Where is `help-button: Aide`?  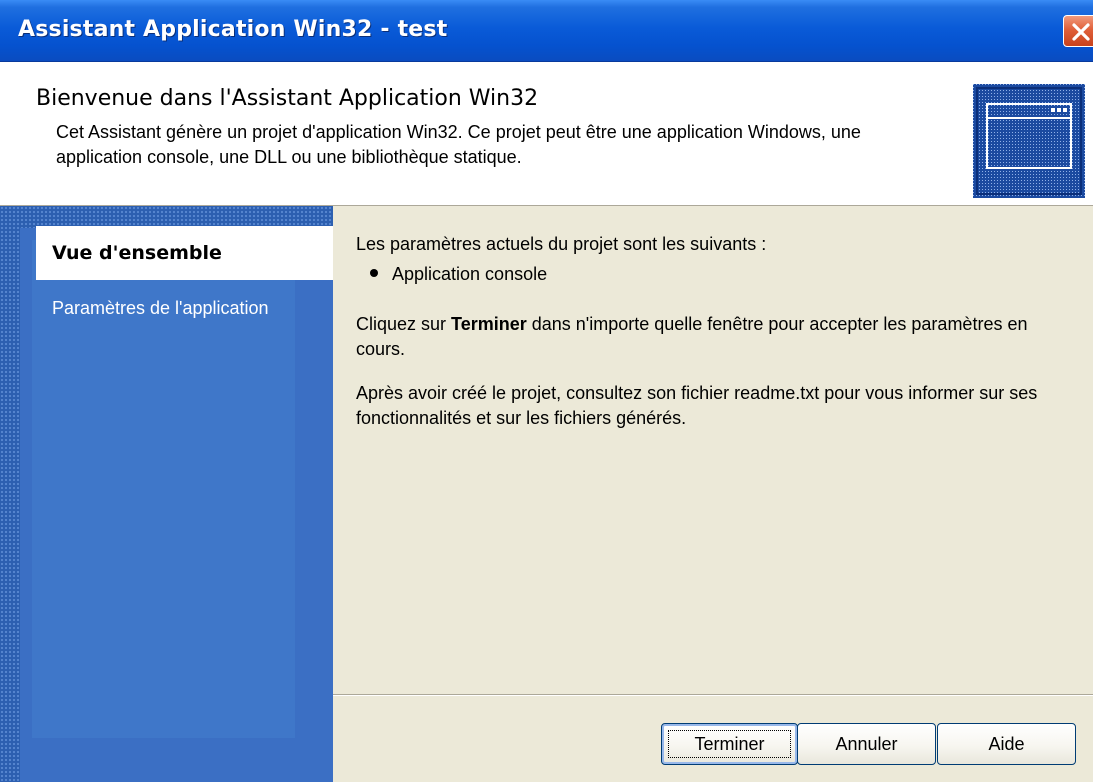
help-button: Aide is located at coordinates (1006, 744).